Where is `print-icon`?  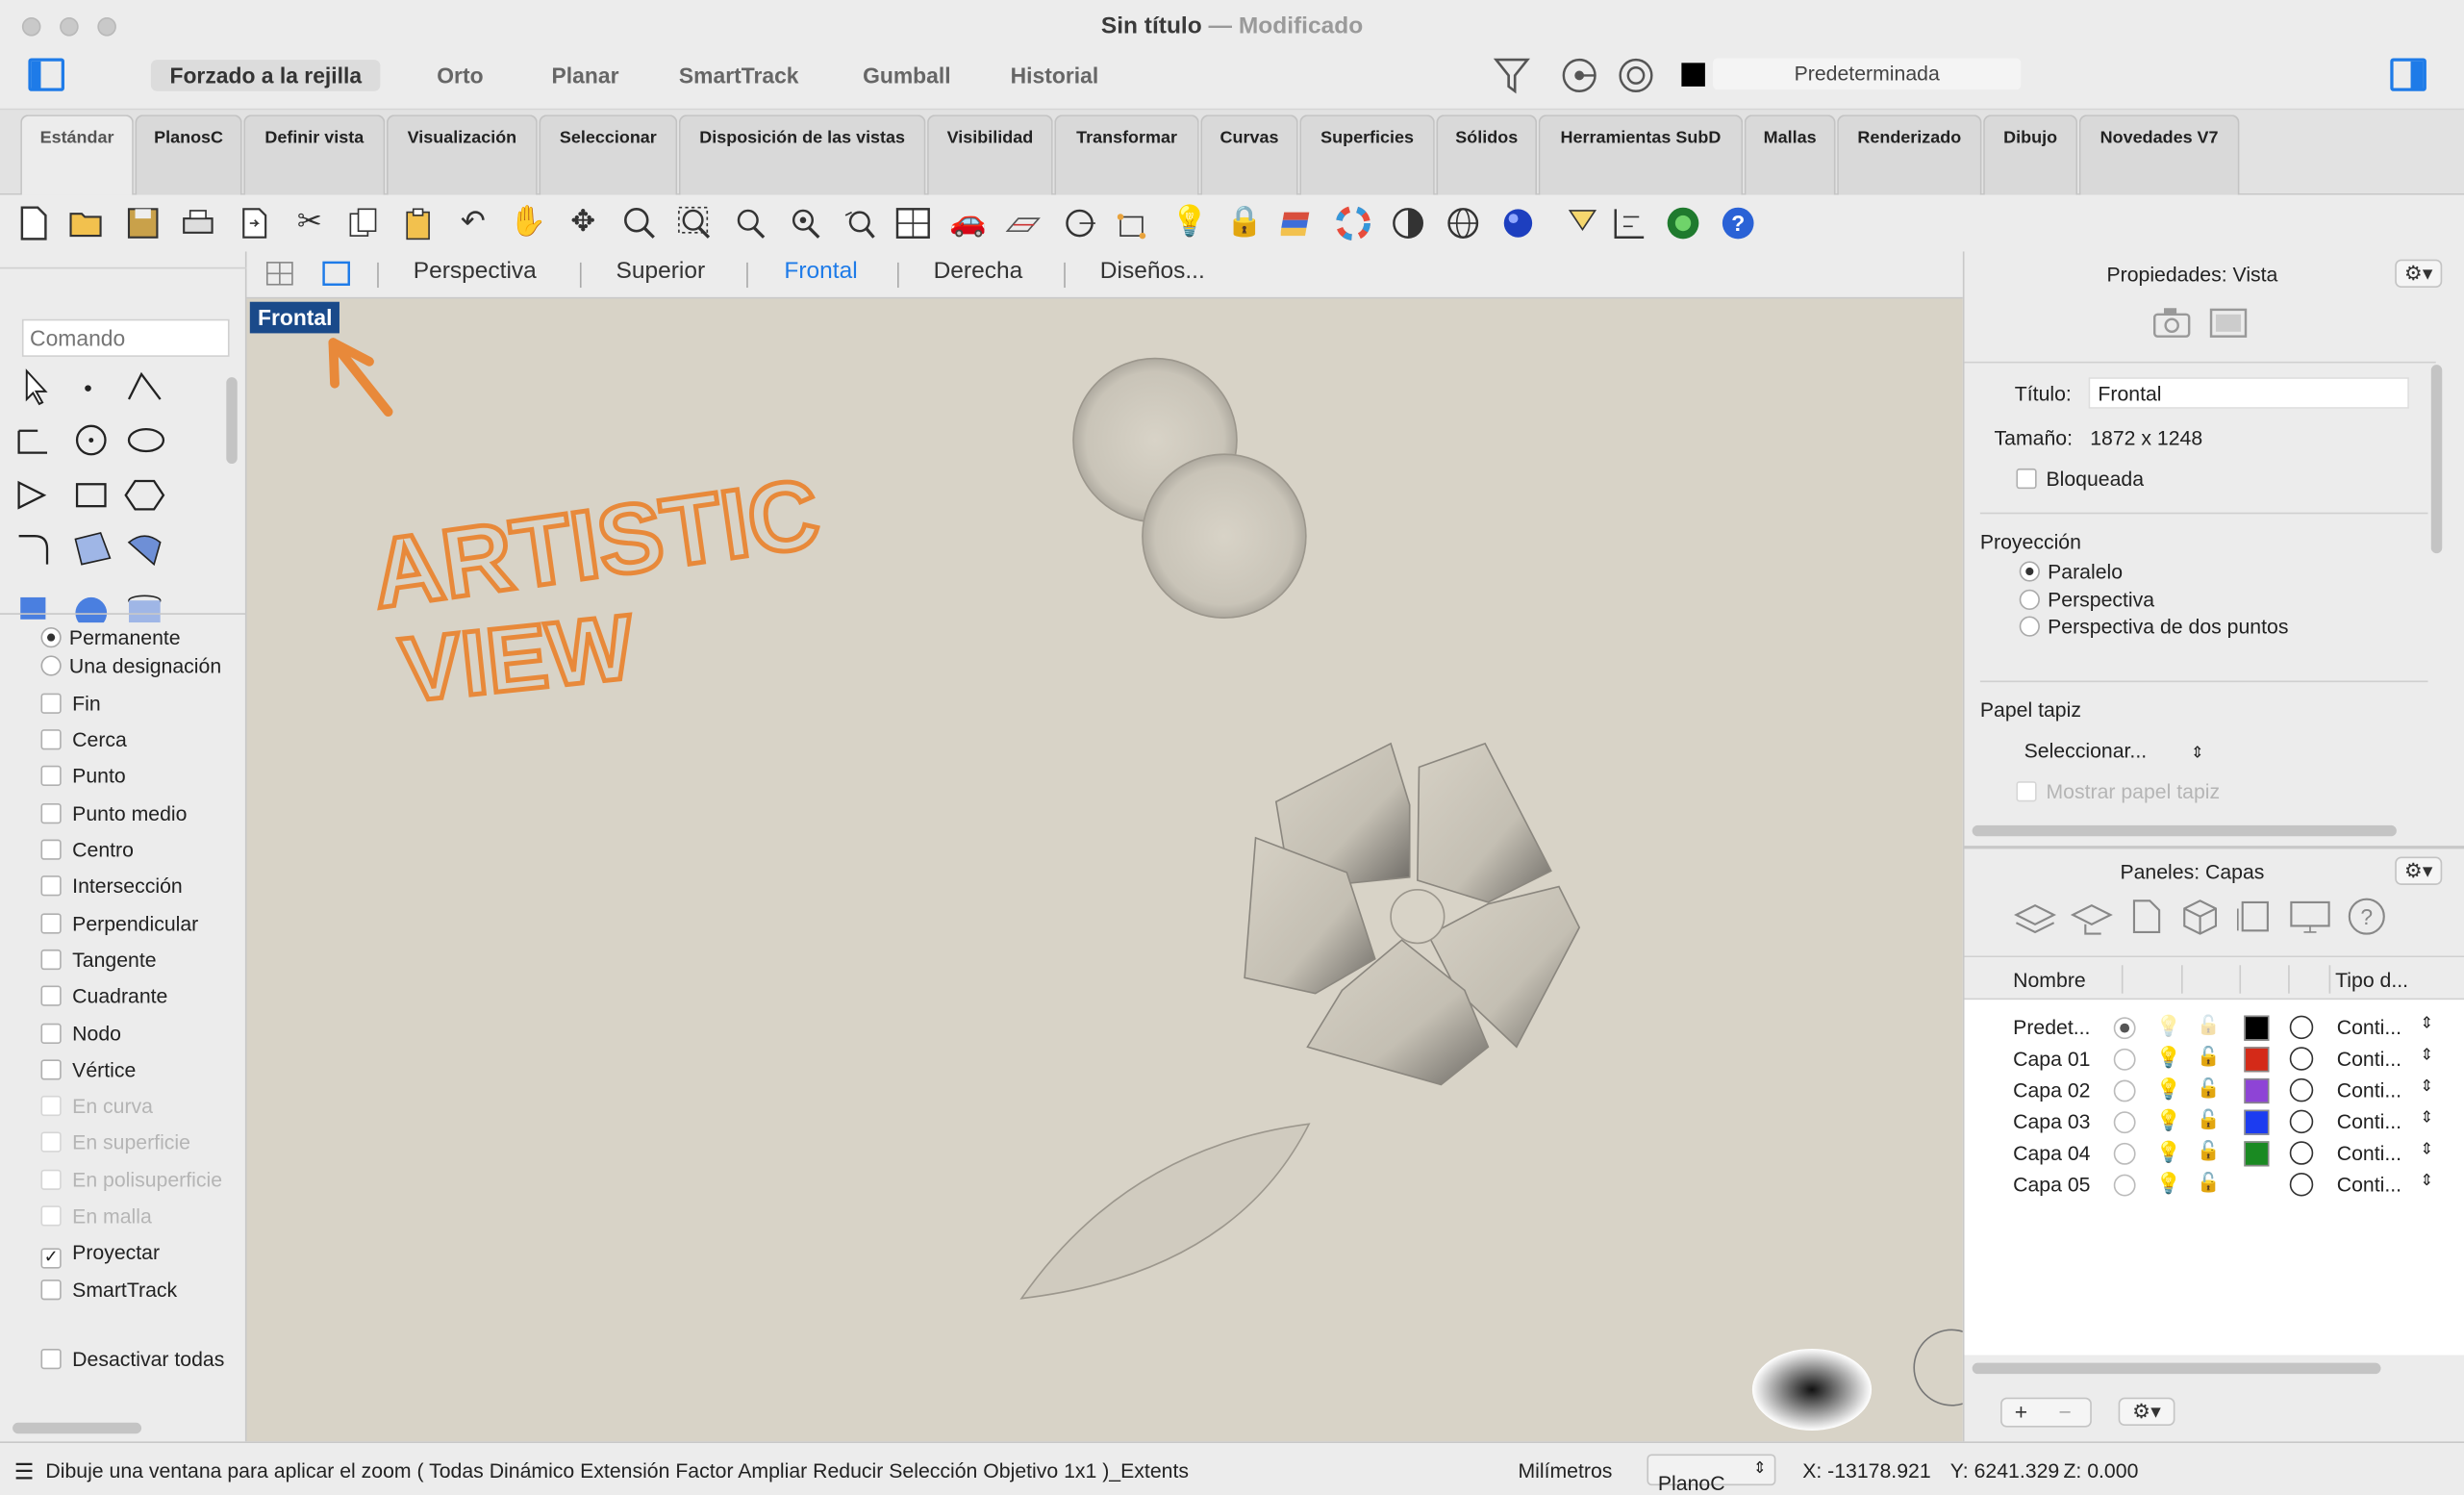
print-icon is located at coordinates (197, 223).